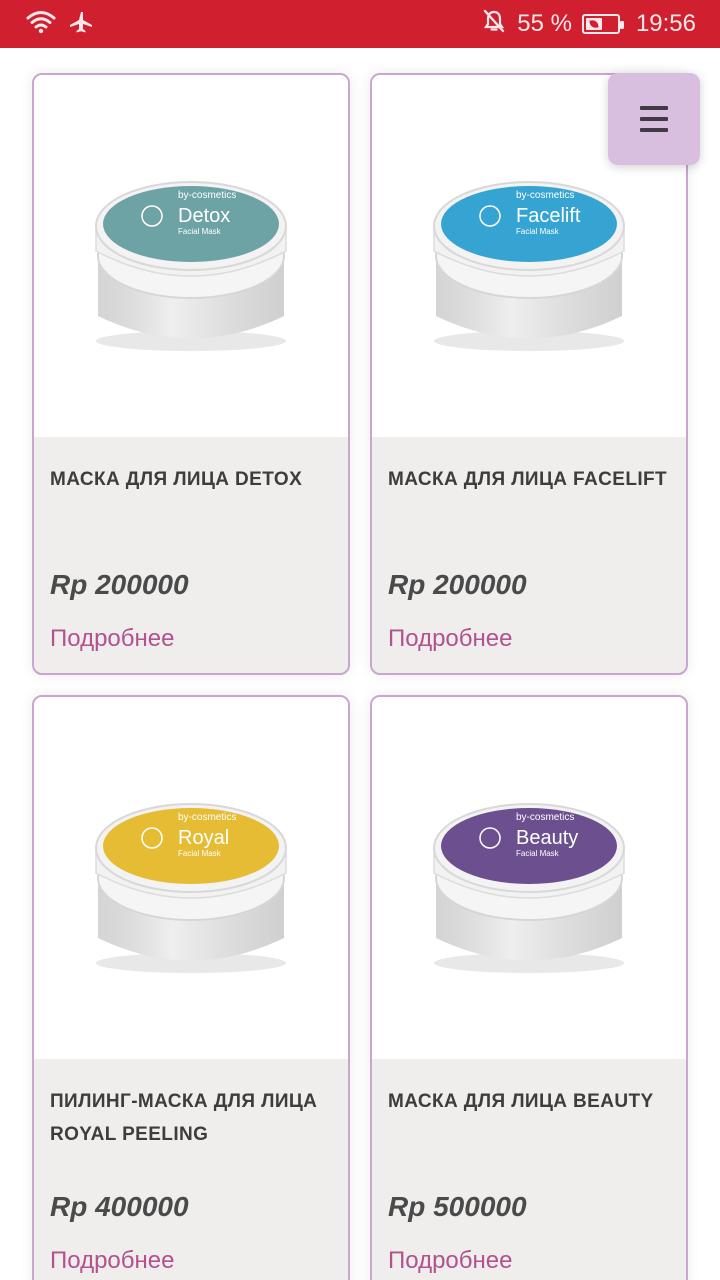 The width and height of the screenshot is (720, 1280). What do you see at coordinates (654, 108) in the screenshot?
I see `hamburger-menu-icon` at bounding box center [654, 108].